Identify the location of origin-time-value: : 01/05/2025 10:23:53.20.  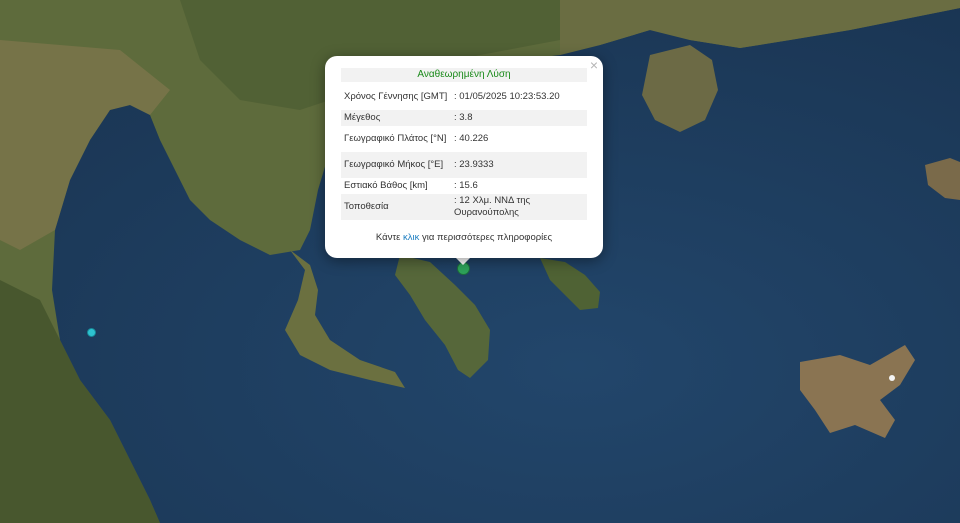
(507, 96).